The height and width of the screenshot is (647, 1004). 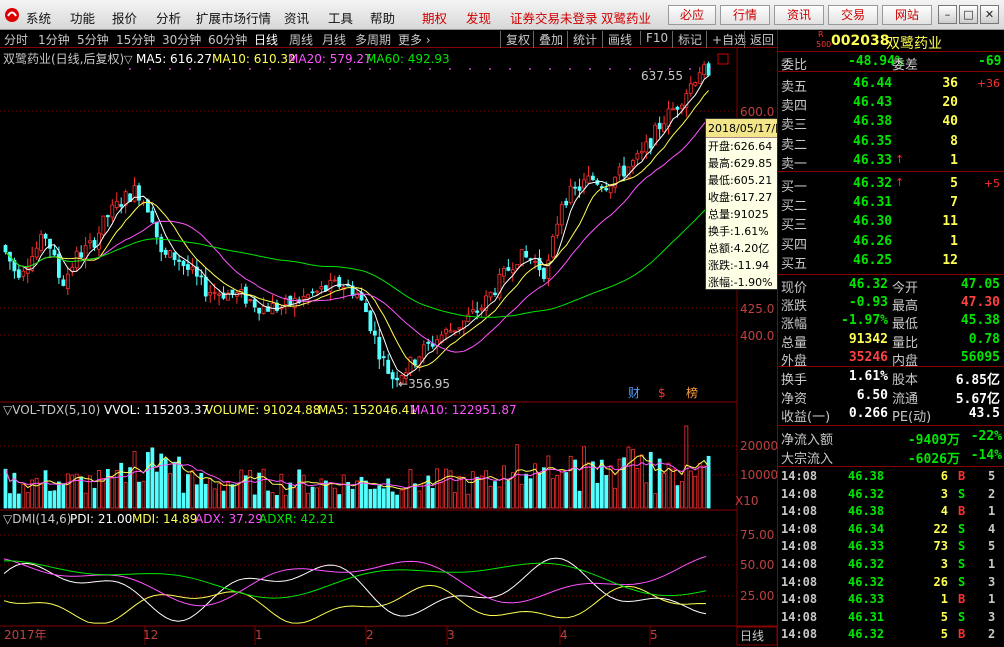 I want to click on tick-row: 14:08 46.32 26 S 3, so click(x=891, y=583).